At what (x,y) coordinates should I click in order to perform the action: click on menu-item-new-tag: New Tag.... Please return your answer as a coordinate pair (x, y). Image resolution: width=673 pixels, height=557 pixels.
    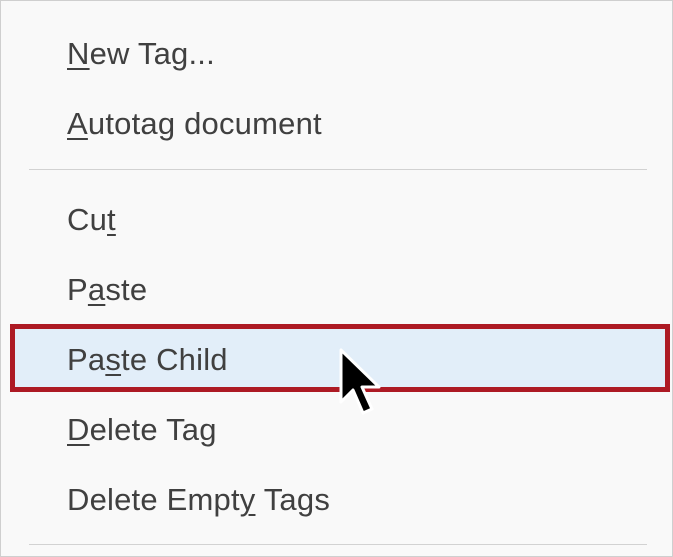
    Looking at the image, I should click on (336, 54).